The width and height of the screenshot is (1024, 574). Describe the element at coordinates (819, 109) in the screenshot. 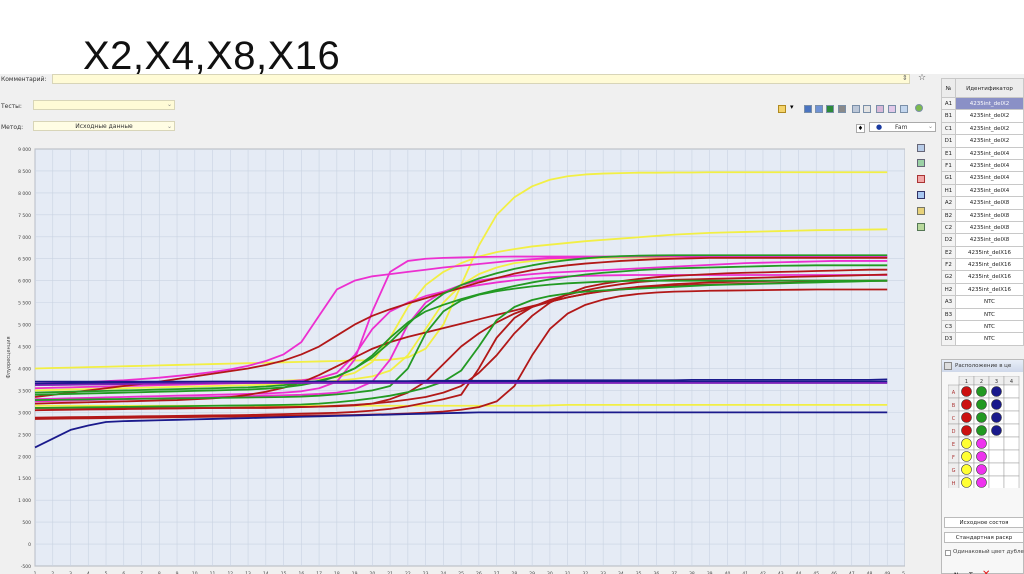

I see `save-as-icon` at that location.